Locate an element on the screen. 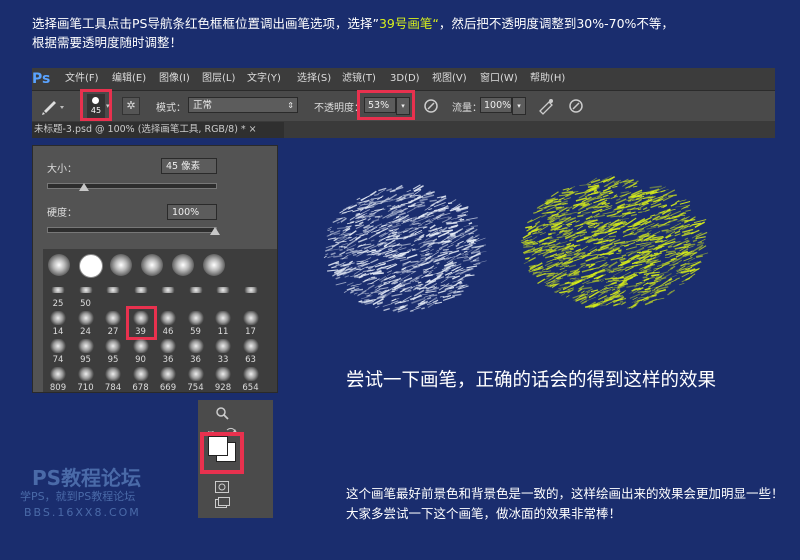 This screenshot has width=800, height=560. menu-type: 文字(Y) is located at coordinates (264, 79).